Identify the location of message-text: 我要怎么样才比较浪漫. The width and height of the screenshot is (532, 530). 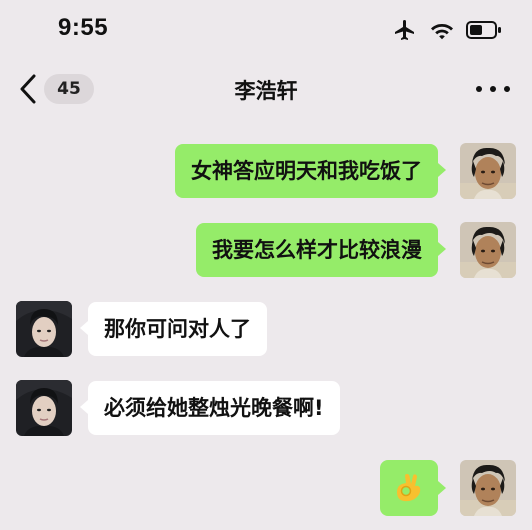
(317, 250).